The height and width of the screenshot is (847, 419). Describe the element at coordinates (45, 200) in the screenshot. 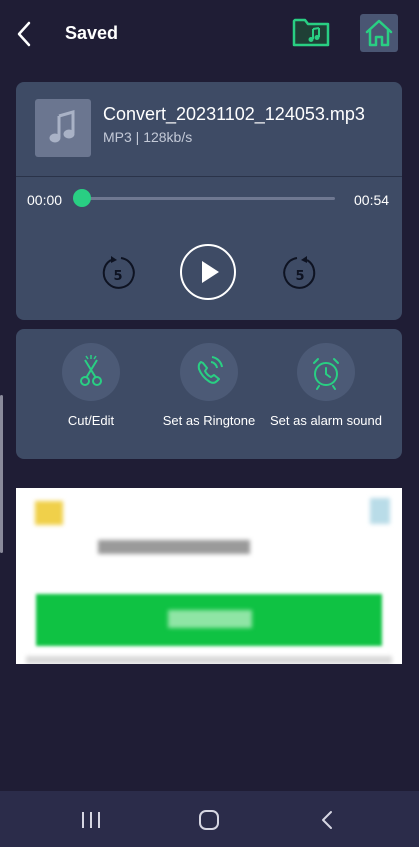

I see `current-time: 00:00` at that location.